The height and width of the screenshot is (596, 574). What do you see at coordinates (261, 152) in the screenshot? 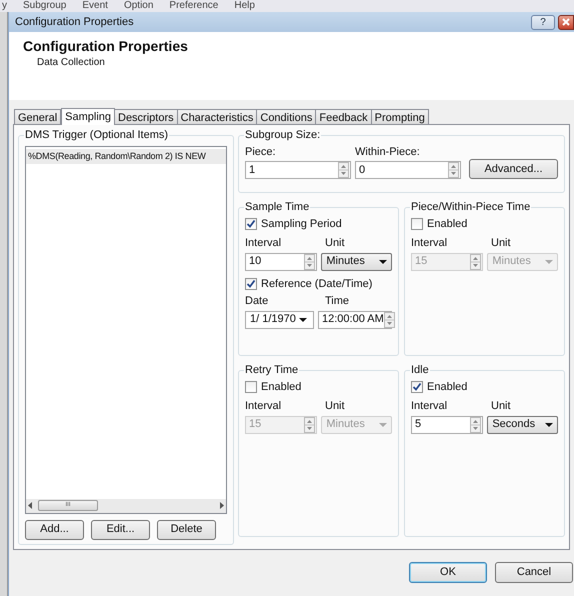
I see `field-label: Piece:` at bounding box center [261, 152].